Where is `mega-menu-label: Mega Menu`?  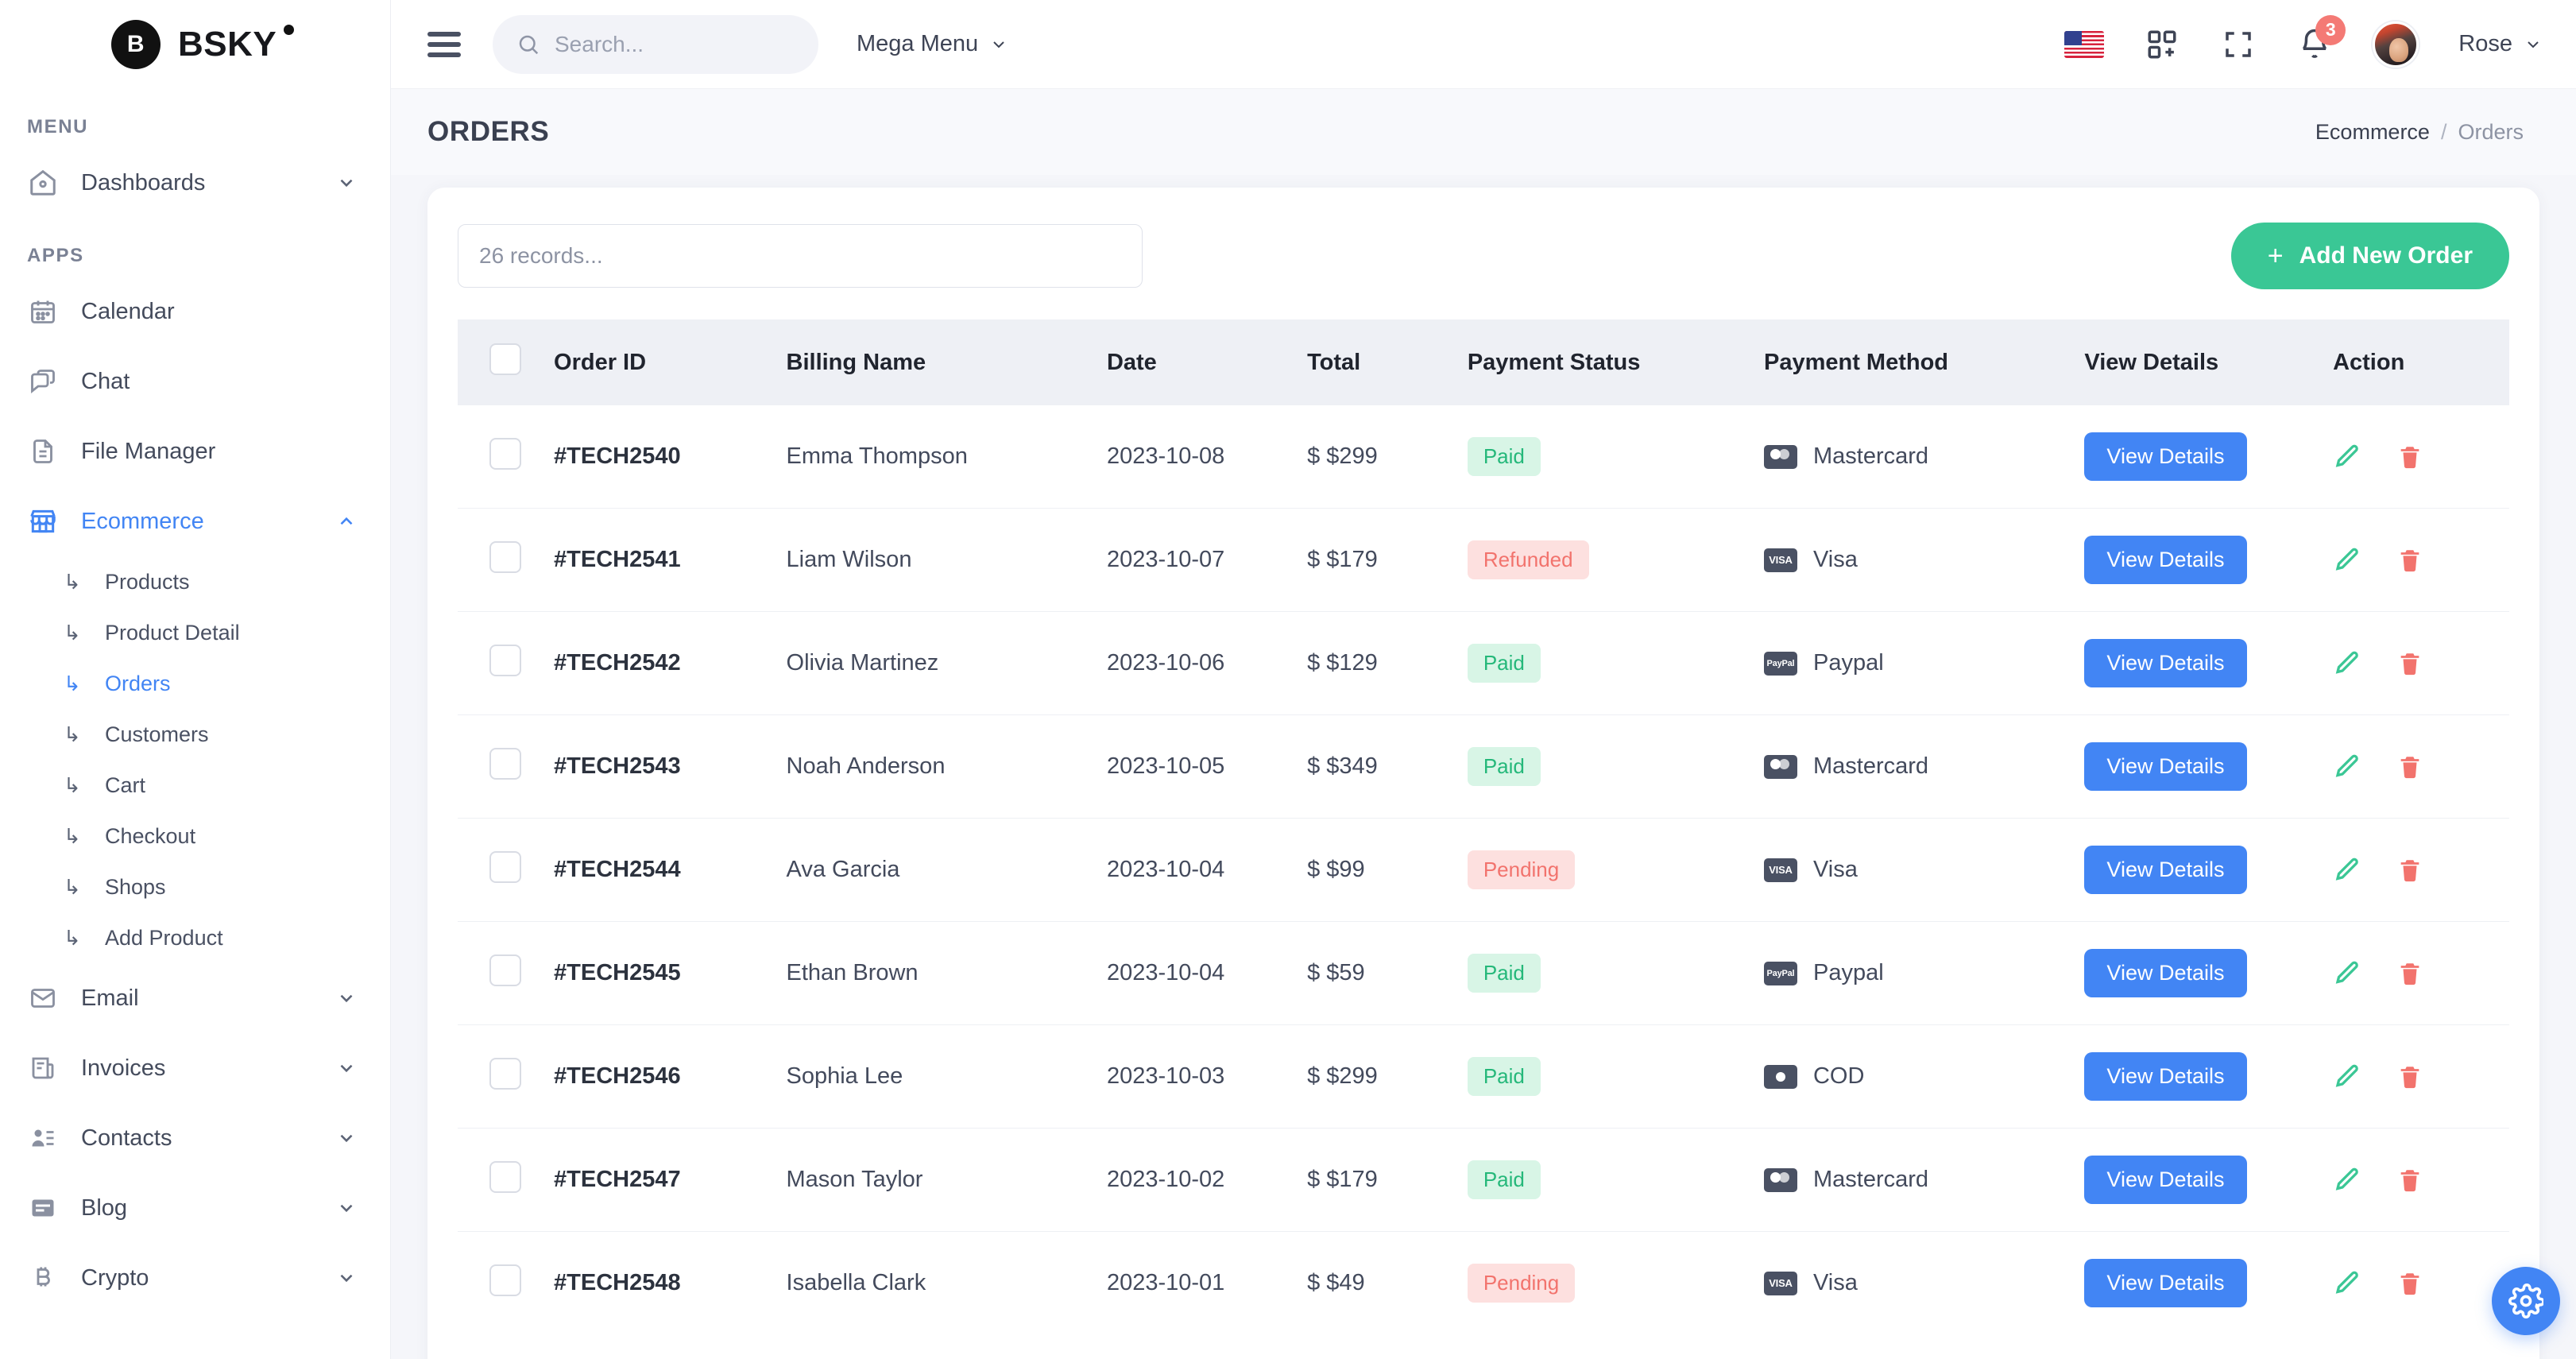 mega-menu-label: Mega Menu is located at coordinates (918, 43).